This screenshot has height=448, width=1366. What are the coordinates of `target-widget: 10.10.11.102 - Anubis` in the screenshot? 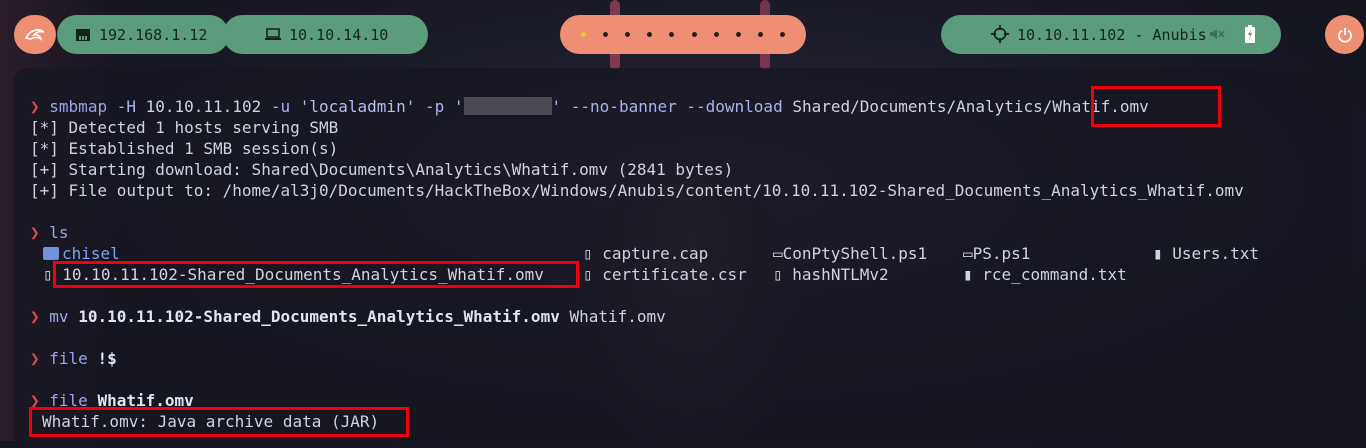 It's located at (1111, 34).